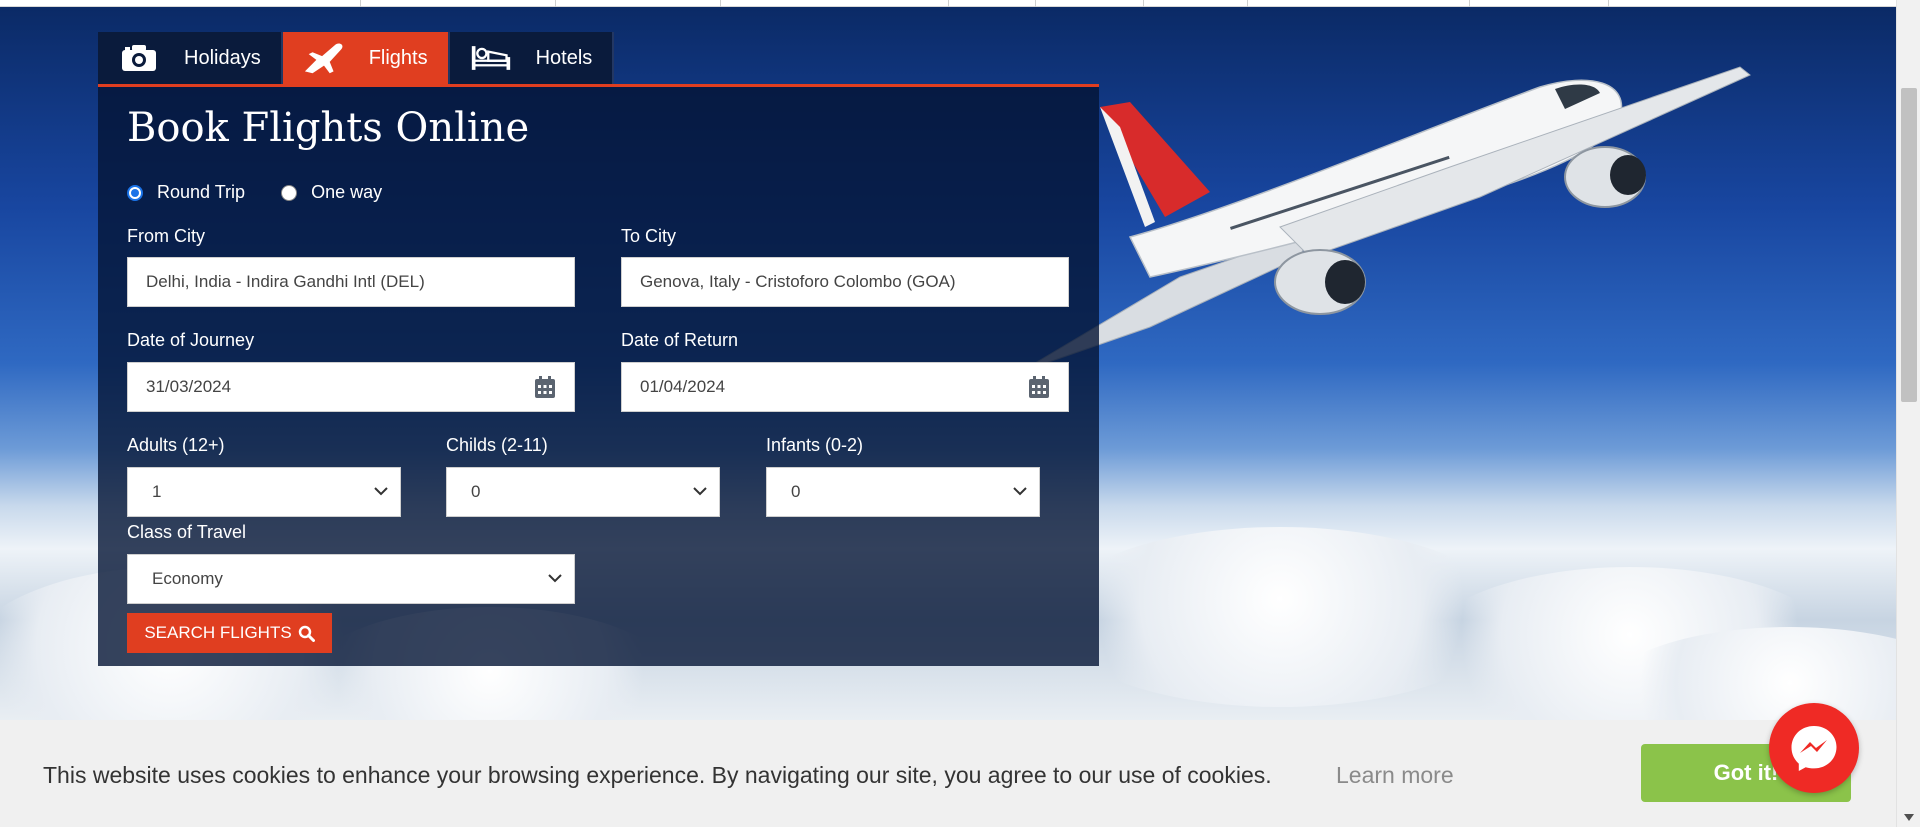  What do you see at coordinates (398, 57) in the screenshot?
I see `tab-flights-label: Flights` at bounding box center [398, 57].